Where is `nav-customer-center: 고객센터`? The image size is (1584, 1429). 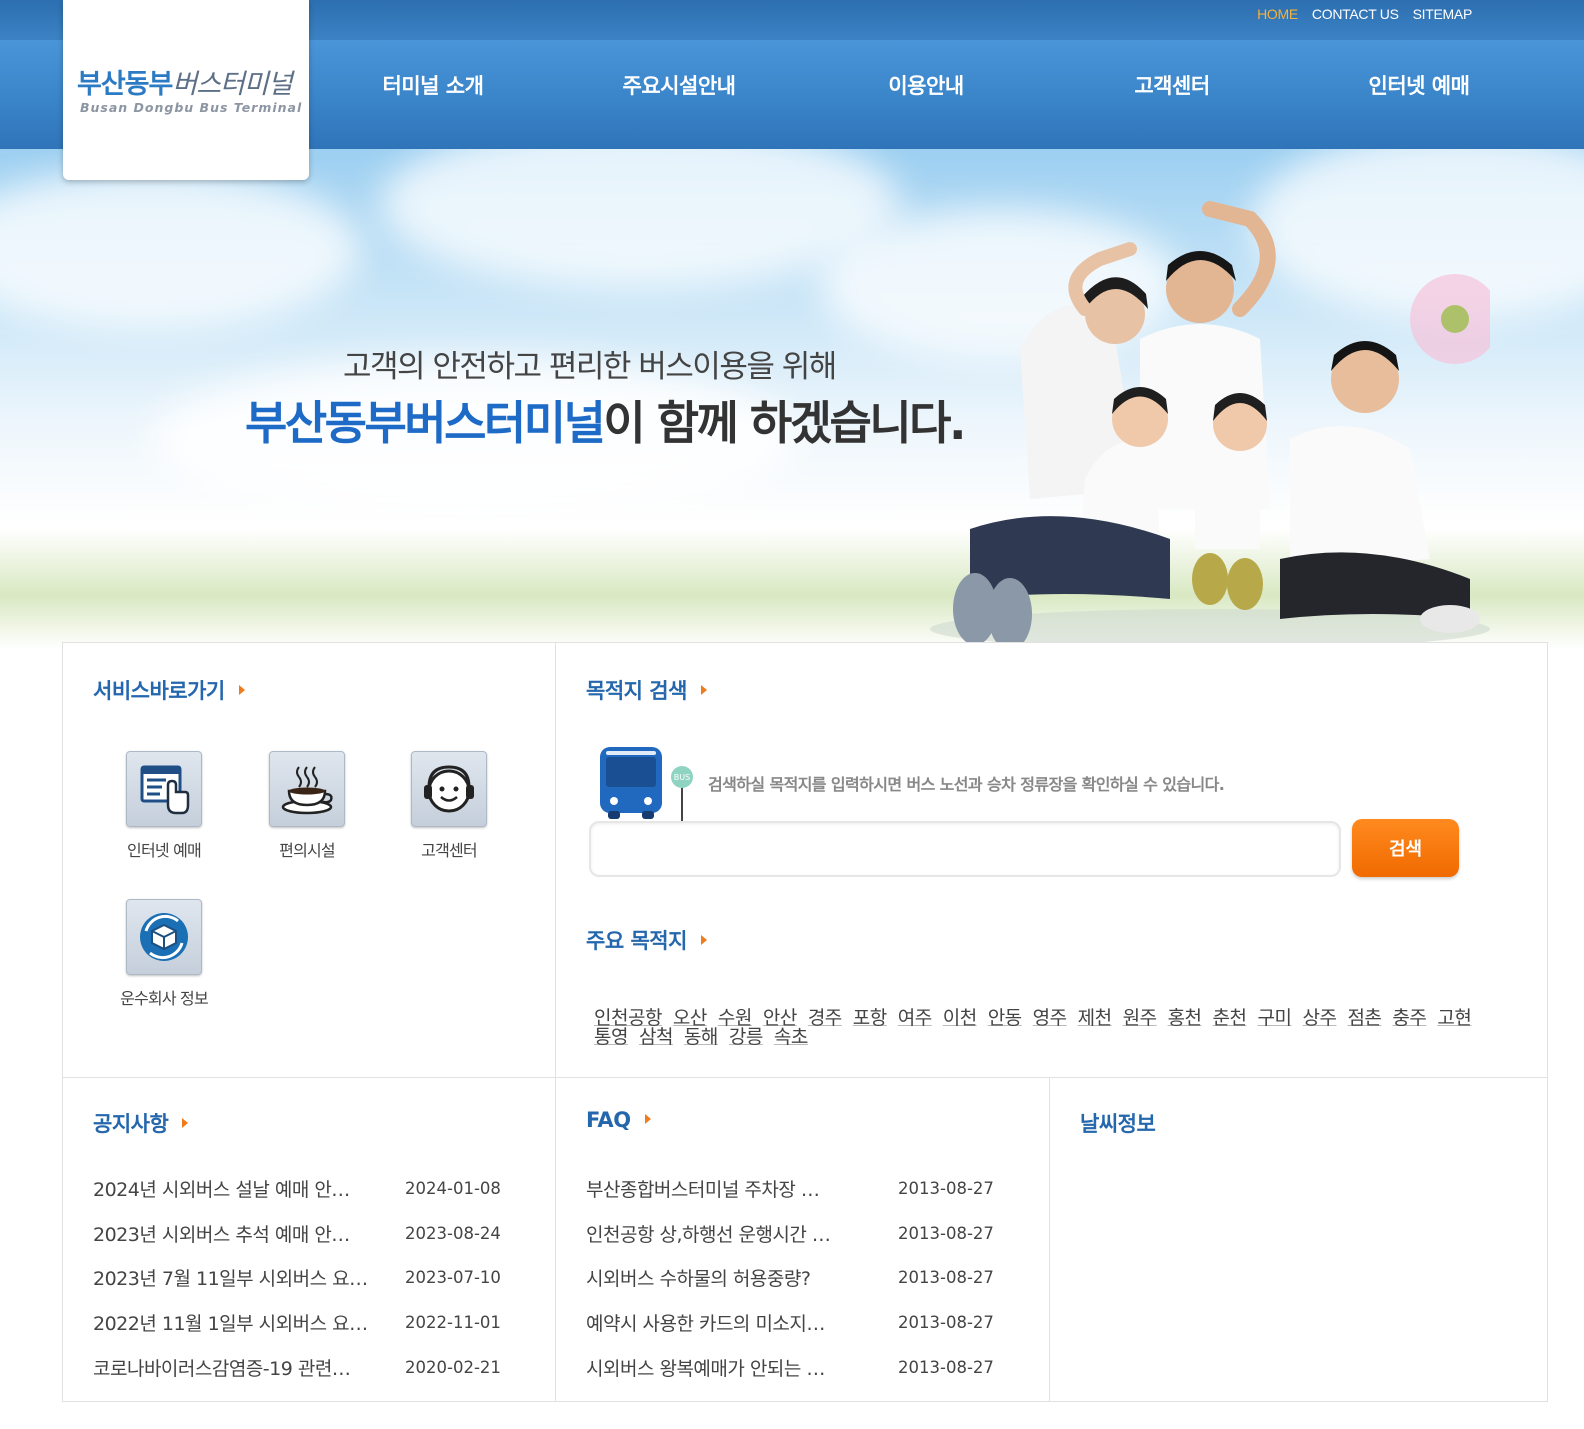 nav-customer-center: 고객센터 is located at coordinates (1172, 85).